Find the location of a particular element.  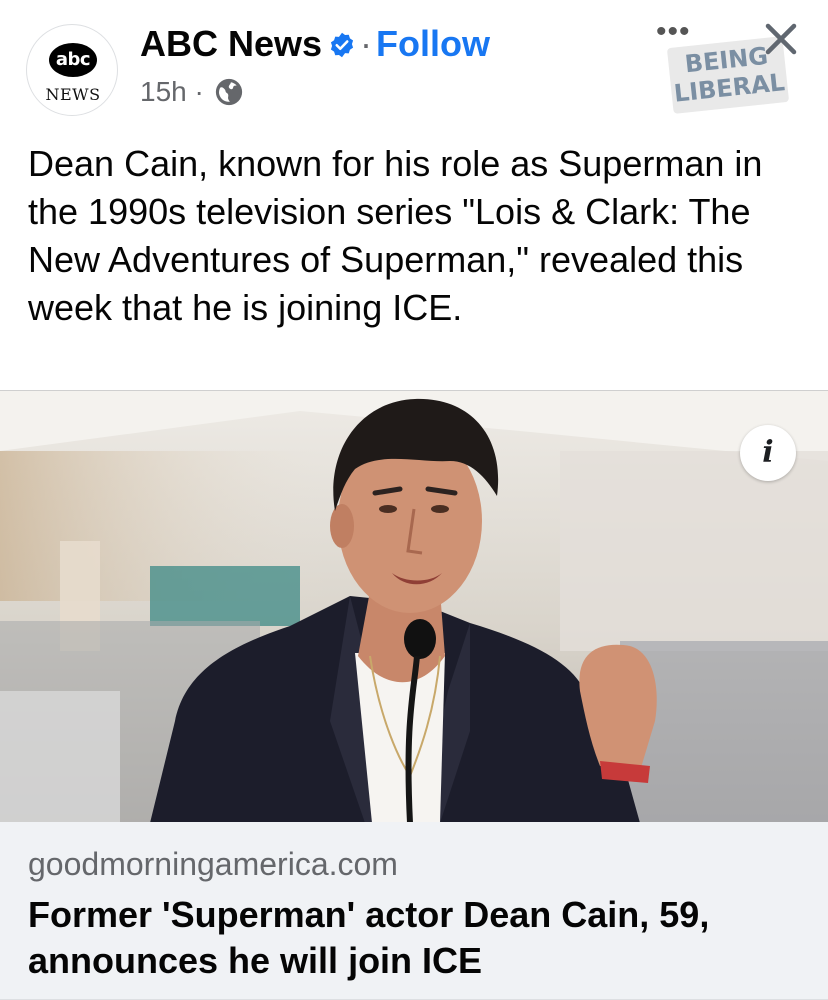

link-domain: goodmorningamerica.com is located at coordinates (213, 864).